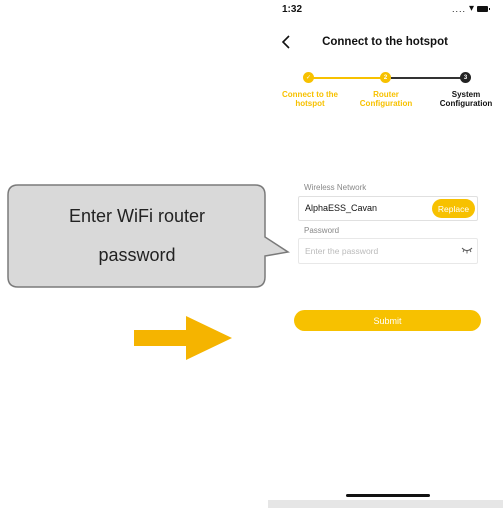  I want to click on step-3-marker: 3, so click(465, 77).